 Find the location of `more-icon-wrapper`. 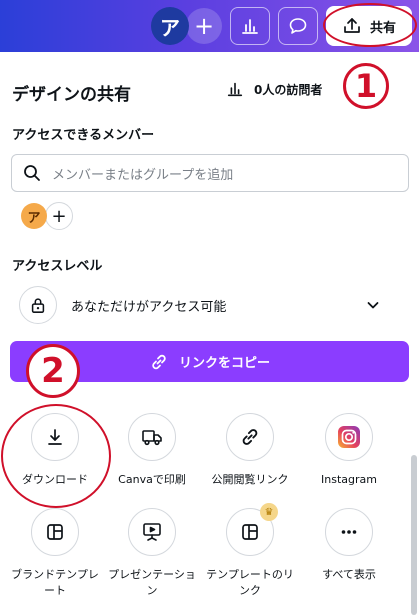

more-icon-wrapper is located at coordinates (349, 532).